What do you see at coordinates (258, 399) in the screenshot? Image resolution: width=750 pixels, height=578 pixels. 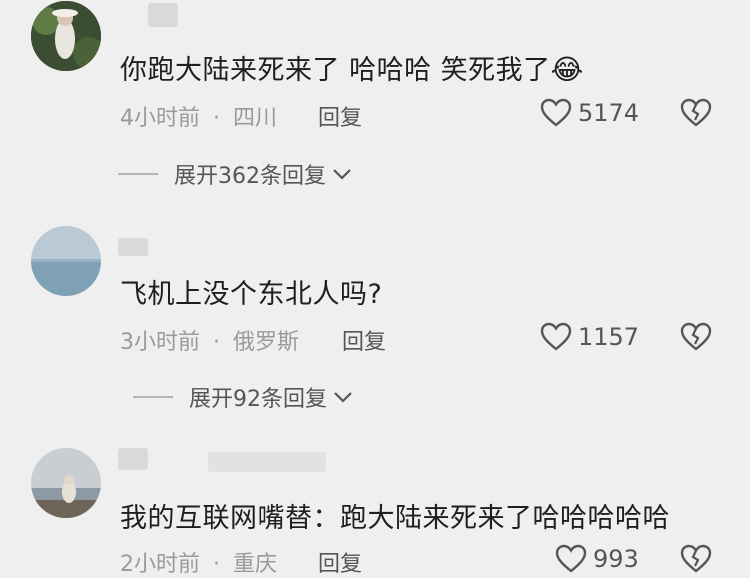 I see `expand-replies-label: 展开92条回复` at bounding box center [258, 399].